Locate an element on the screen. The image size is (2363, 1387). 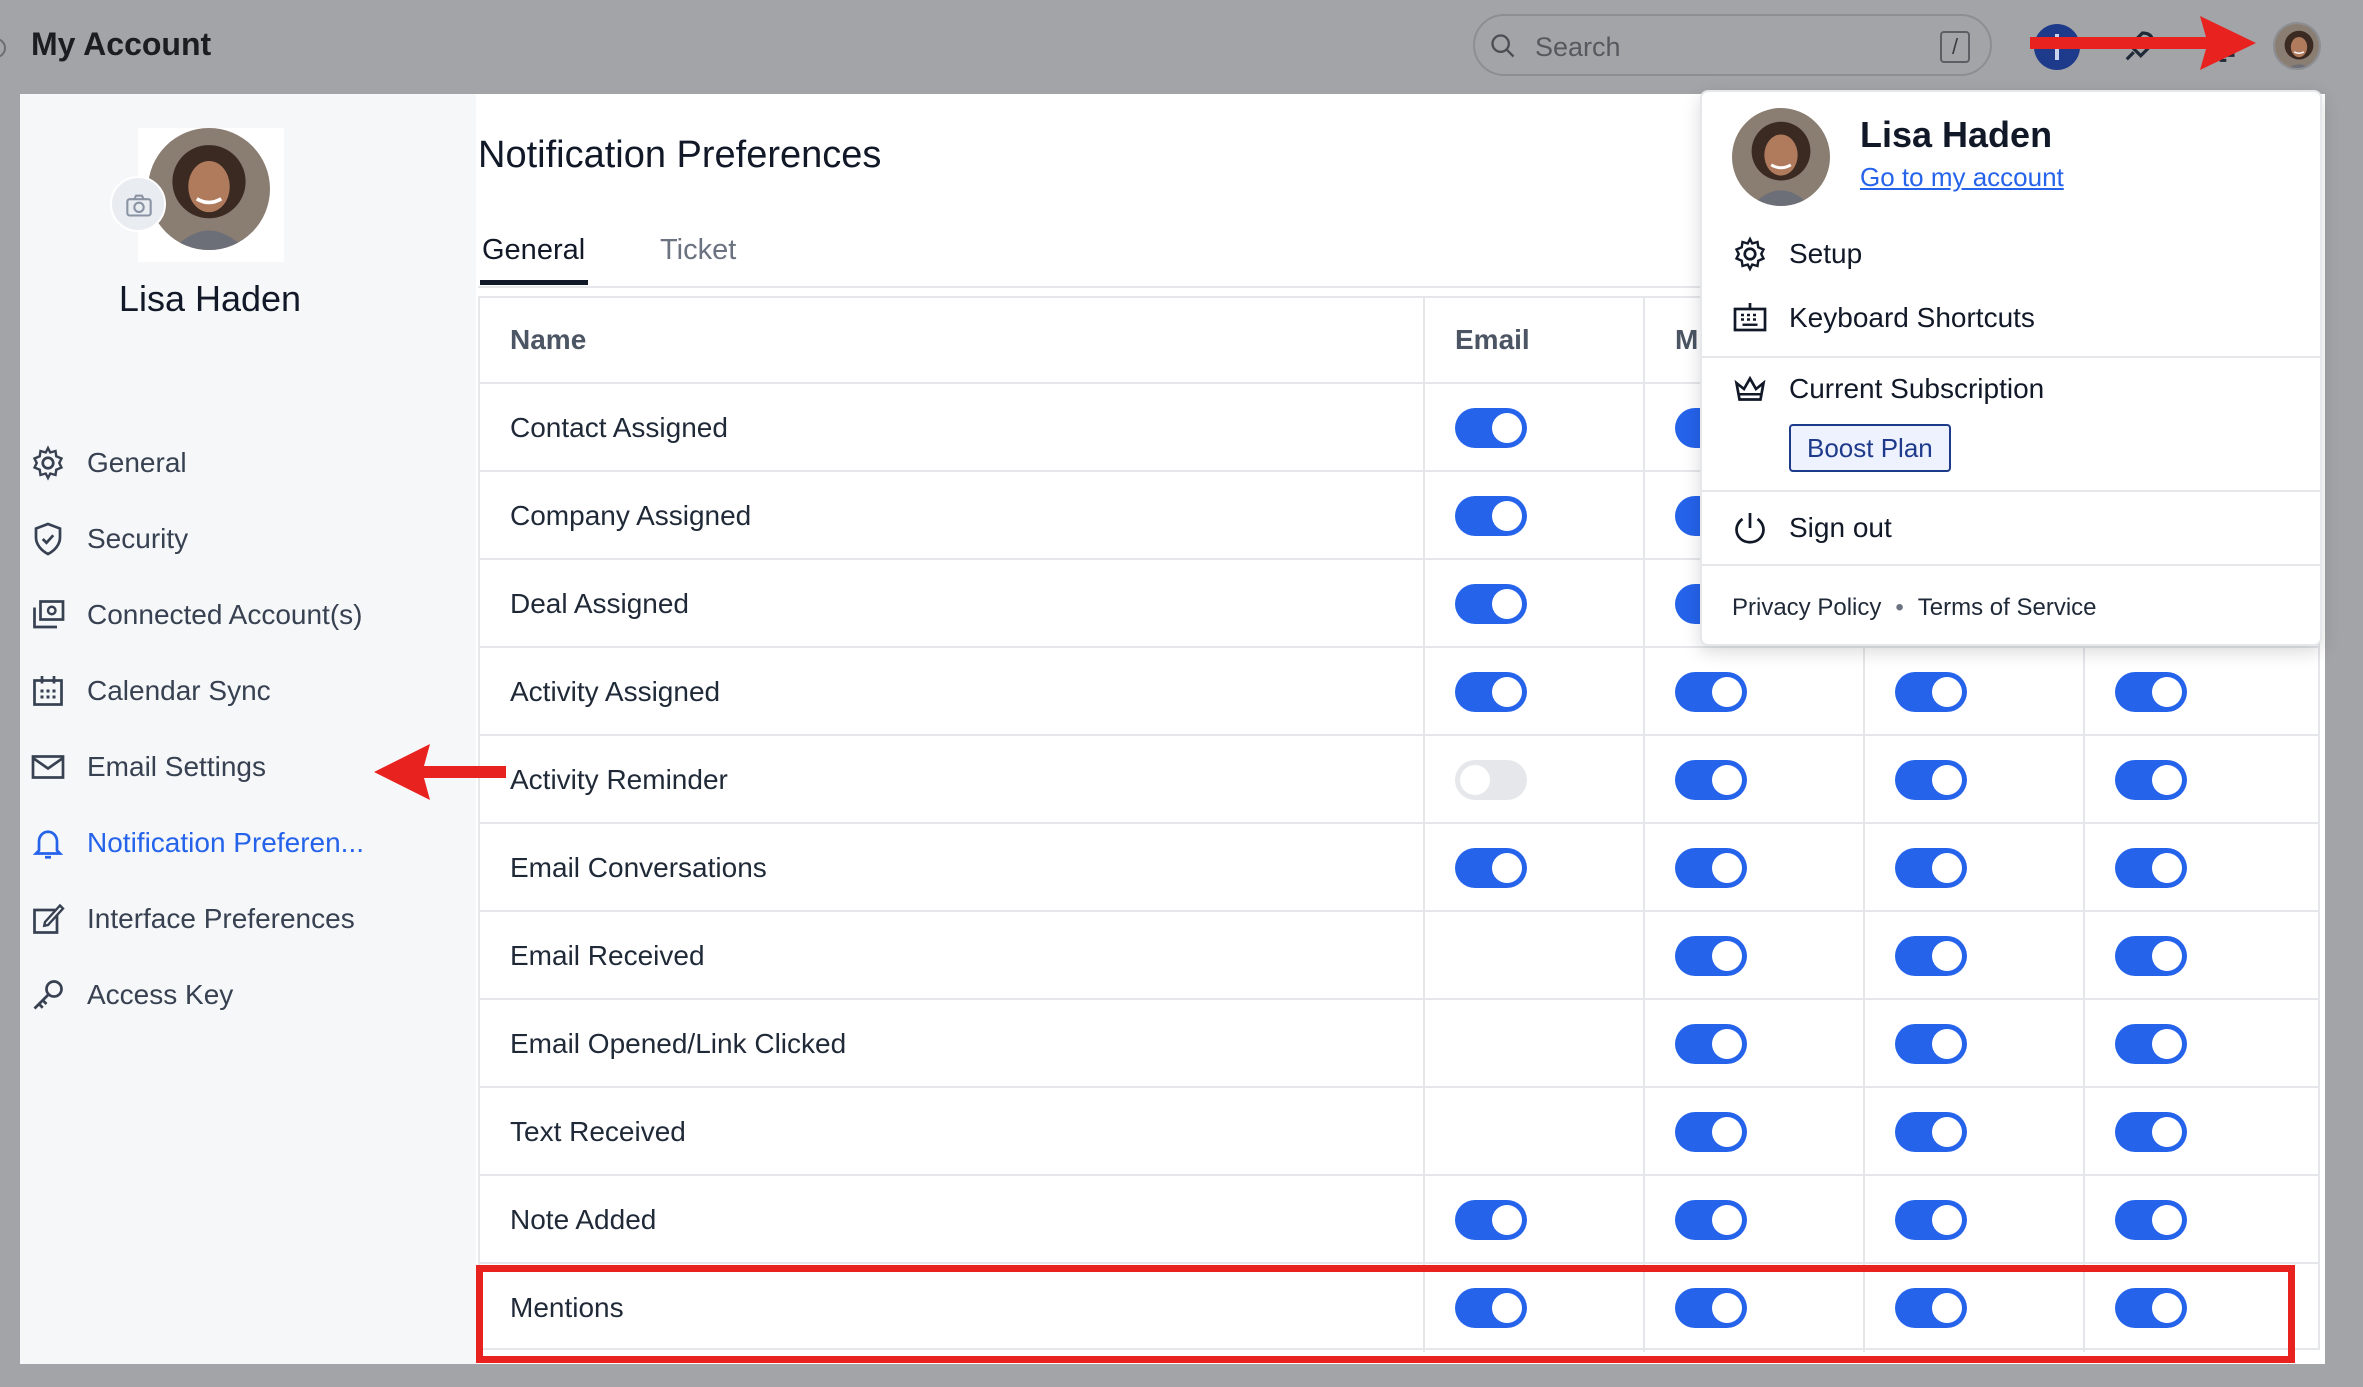
sign-out-label: Sign out is located at coordinates (1840, 527).